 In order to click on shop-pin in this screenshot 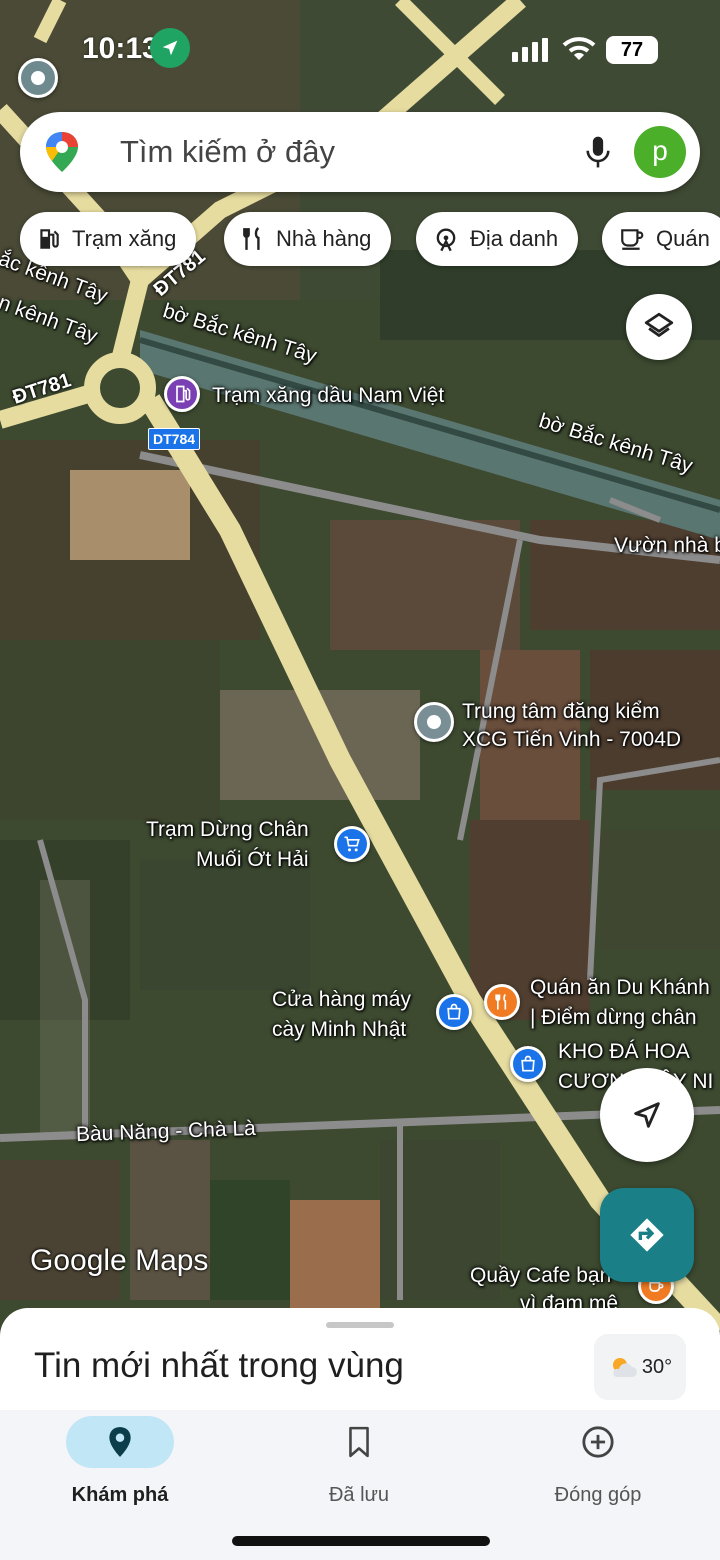, I will do `click(454, 1012)`.